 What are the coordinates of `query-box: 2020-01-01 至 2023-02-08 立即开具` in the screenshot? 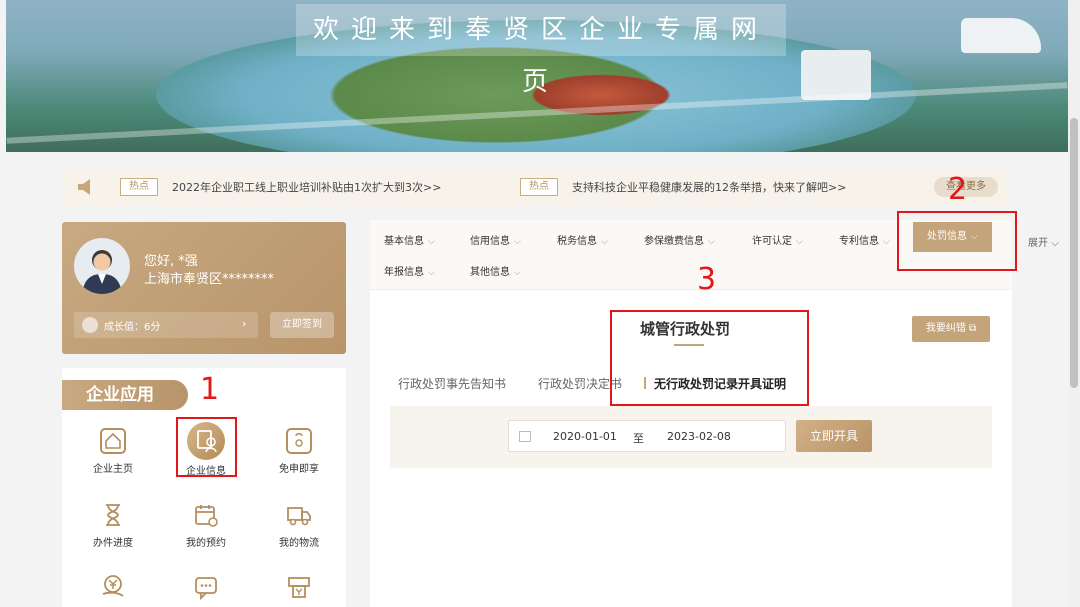 It's located at (691, 437).